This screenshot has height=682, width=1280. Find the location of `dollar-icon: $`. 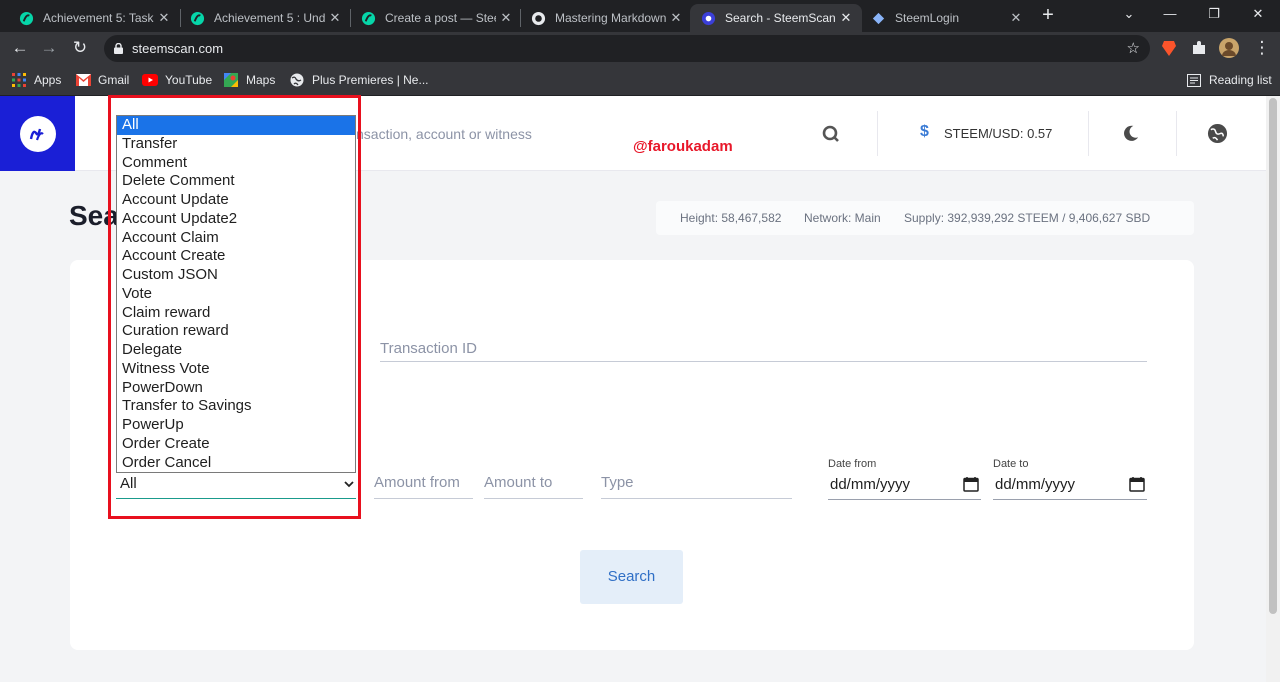

dollar-icon: $ is located at coordinates (924, 131).